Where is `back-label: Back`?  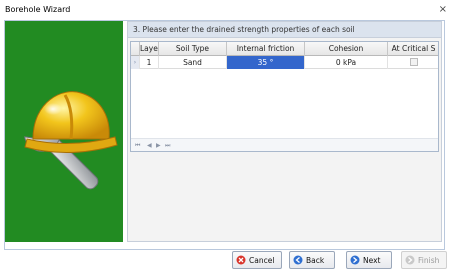 back-label: Back is located at coordinates (315, 260).